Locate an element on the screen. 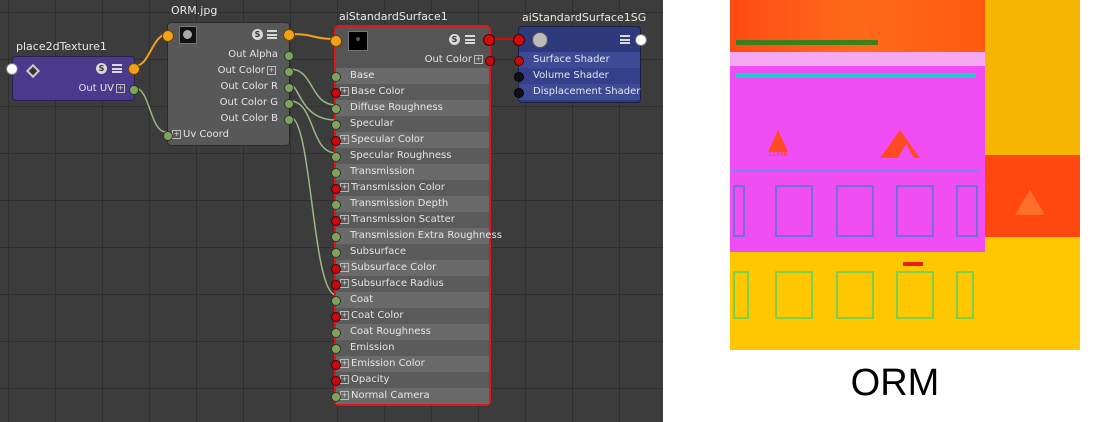  shader-attr-row: + Normal Camera is located at coordinates (410, 396).